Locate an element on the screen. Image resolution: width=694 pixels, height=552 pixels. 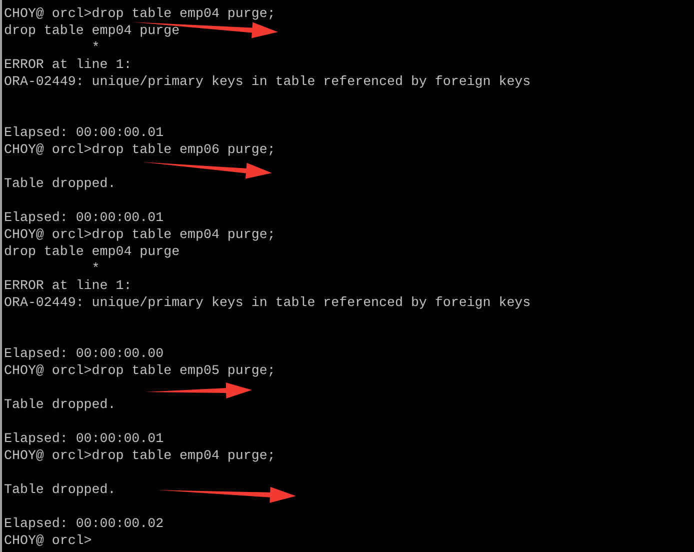
console-line: Elapsed: 00:00:00.02 is located at coordinates (84, 523).